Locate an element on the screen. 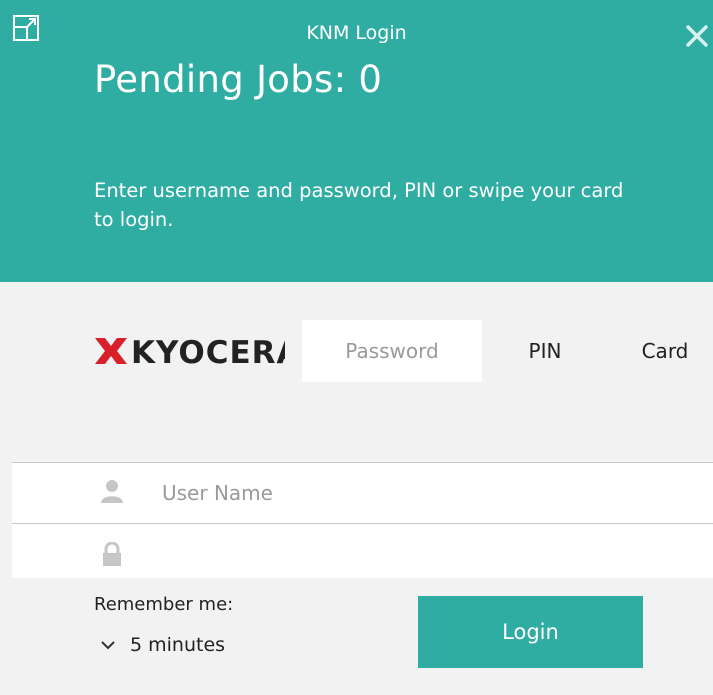 The image size is (713, 695). tab-card: Card is located at coordinates (665, 351).